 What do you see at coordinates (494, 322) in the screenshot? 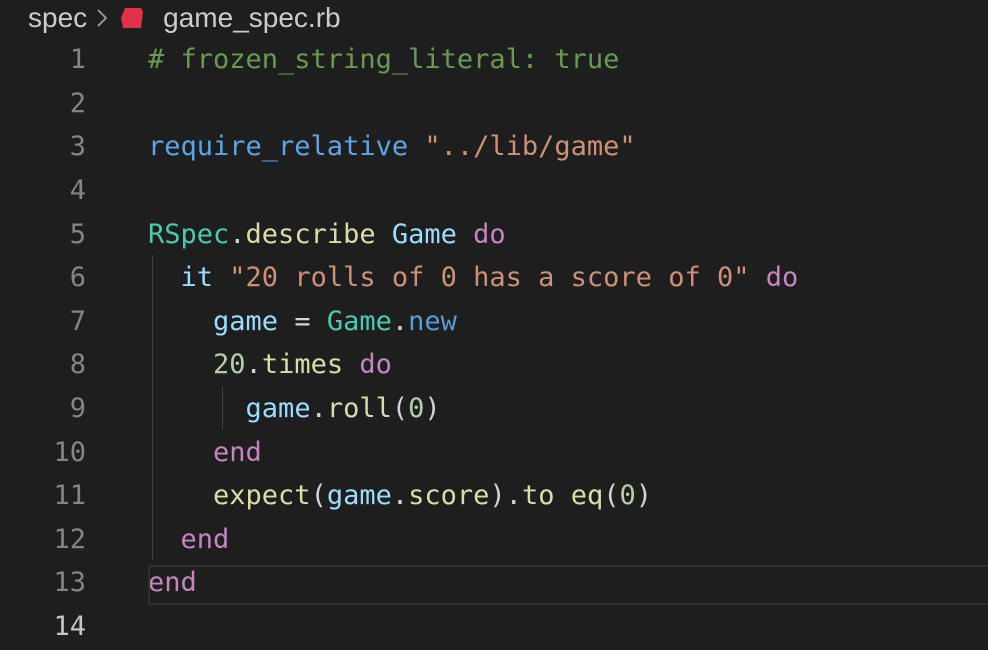
I see `code-line: 7 game = Game. new` at bounding box center [494, 322].